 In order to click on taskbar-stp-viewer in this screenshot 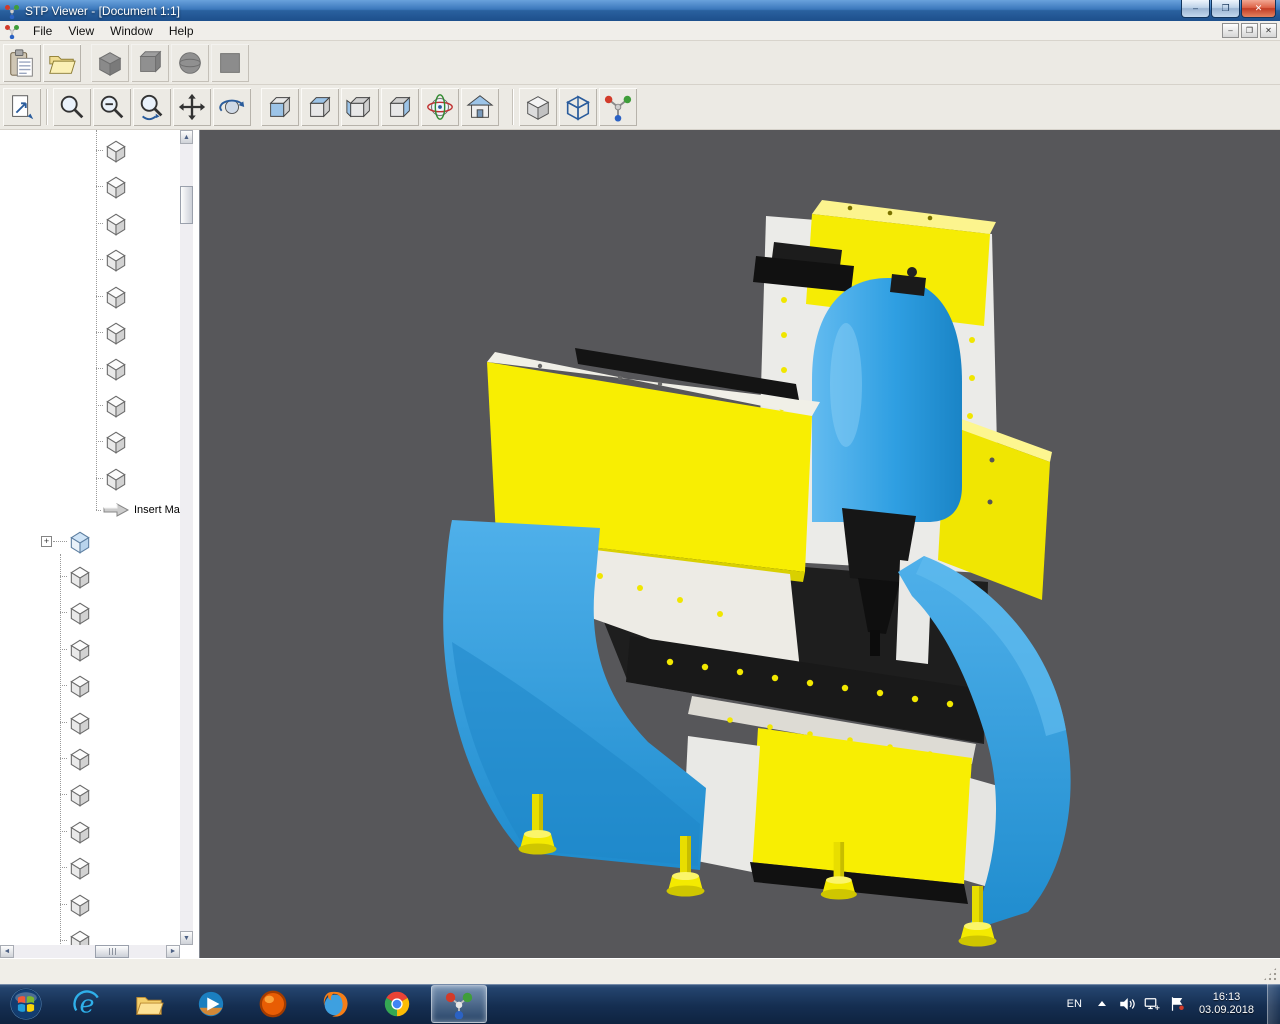, I will do `click(459, 1004)`.